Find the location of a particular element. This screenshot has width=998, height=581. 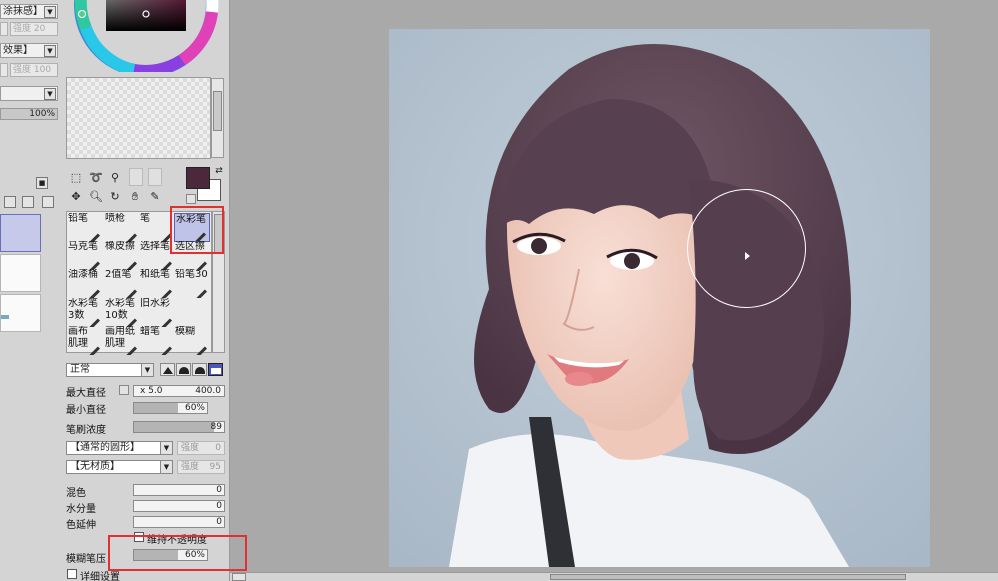

magic-wand-icon: ⚲ is located at coordinates (115, 178).